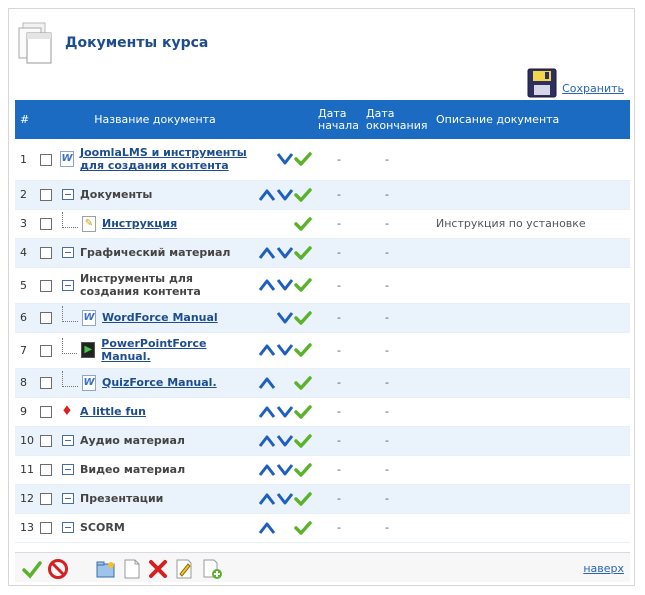  Describe the element at coordinates (184, 569) in the screenshot. I see `edit-icon` at that location.